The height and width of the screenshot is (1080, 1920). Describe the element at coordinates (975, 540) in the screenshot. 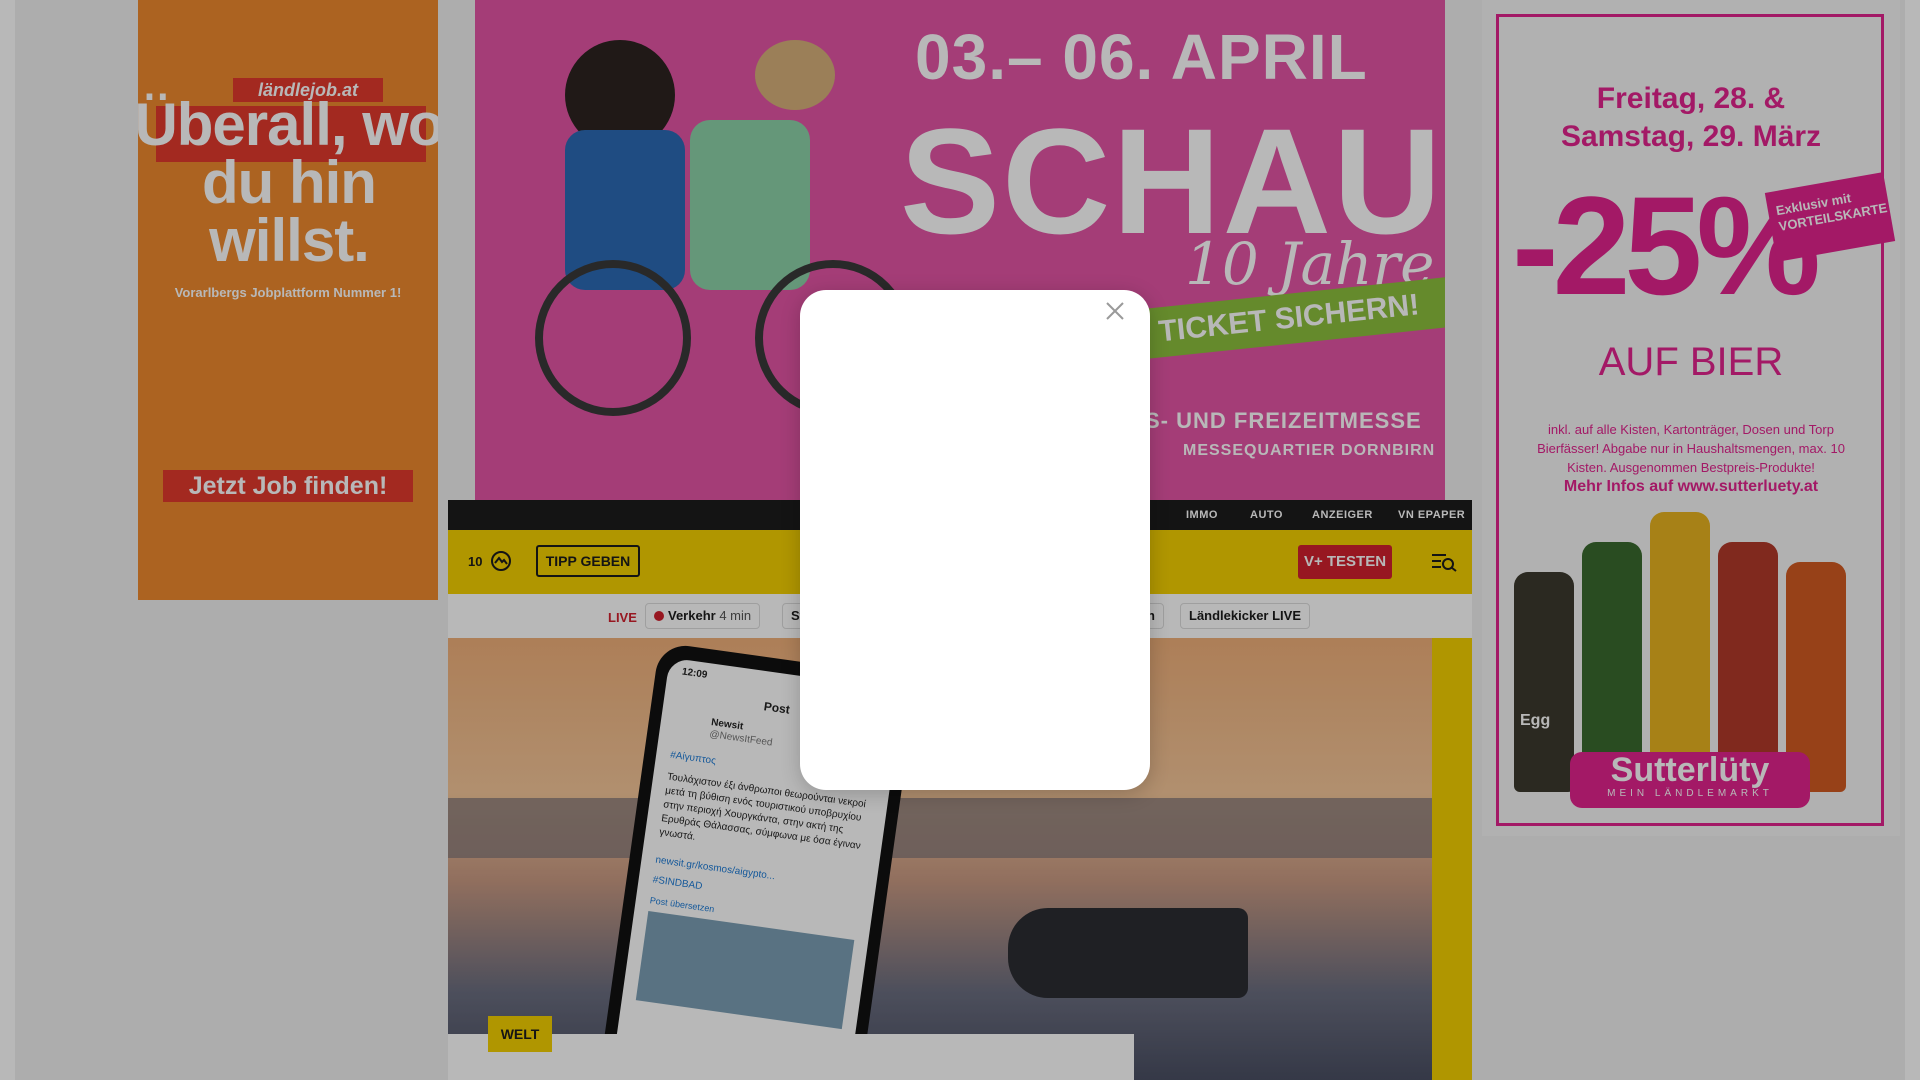

I see `popup-modal` at that location.